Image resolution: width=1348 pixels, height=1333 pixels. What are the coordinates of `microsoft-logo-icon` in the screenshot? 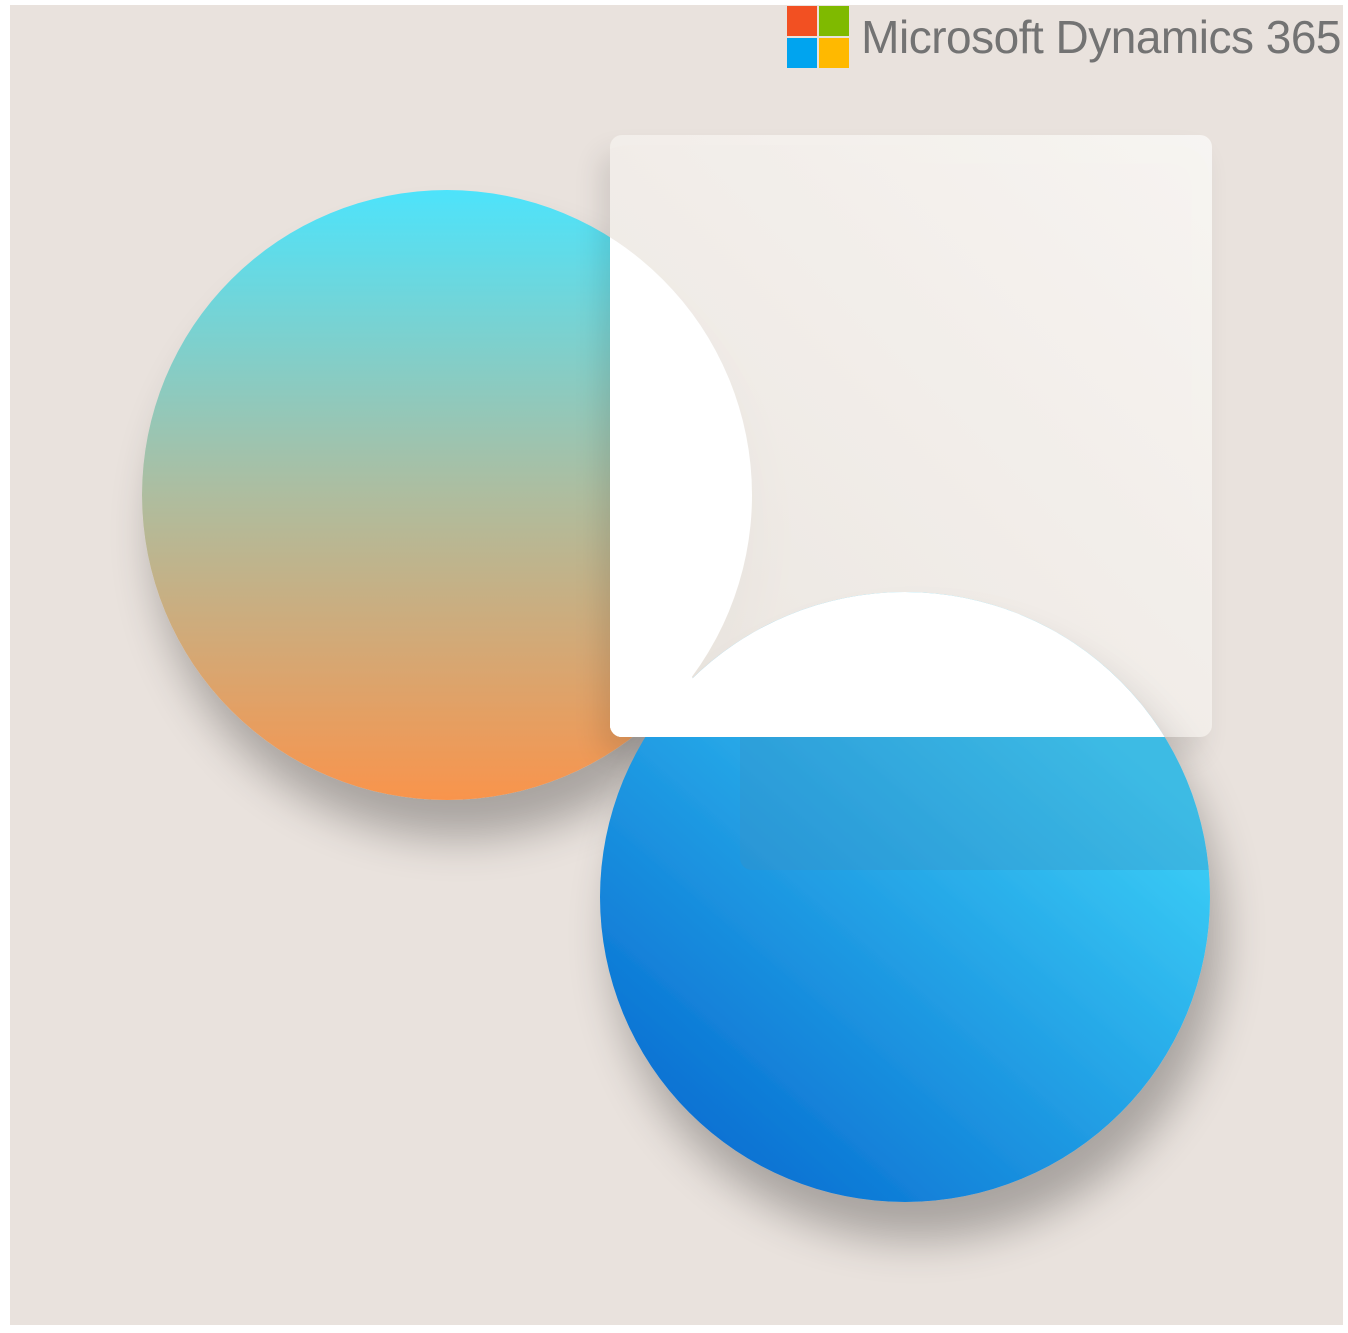 It's located at (818, 37).